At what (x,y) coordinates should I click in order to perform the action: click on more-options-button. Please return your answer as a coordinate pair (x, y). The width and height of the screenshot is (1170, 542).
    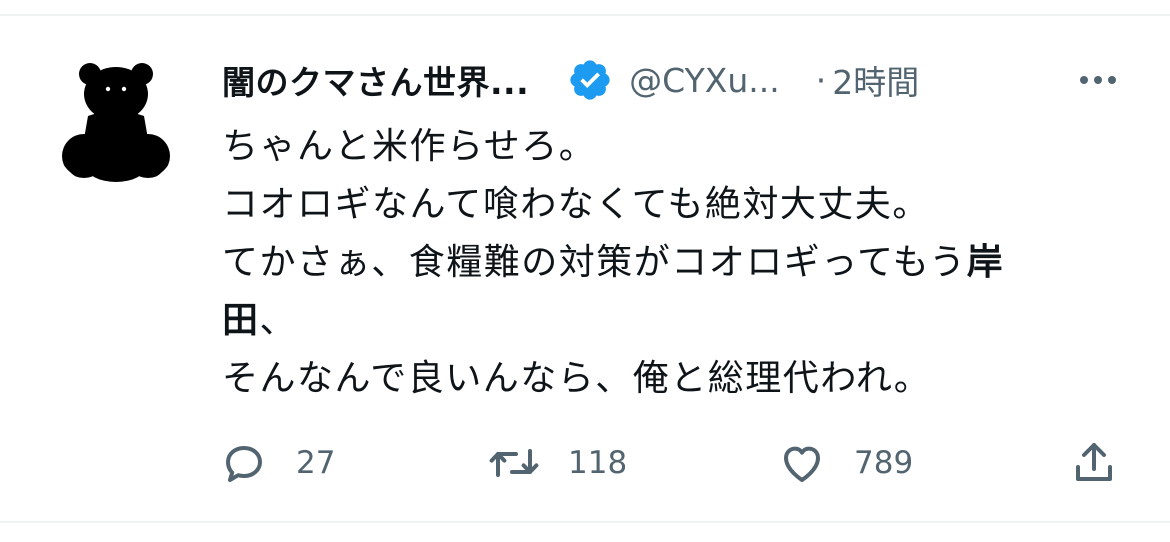
    Looking at the image, I should click on (1098, 80).